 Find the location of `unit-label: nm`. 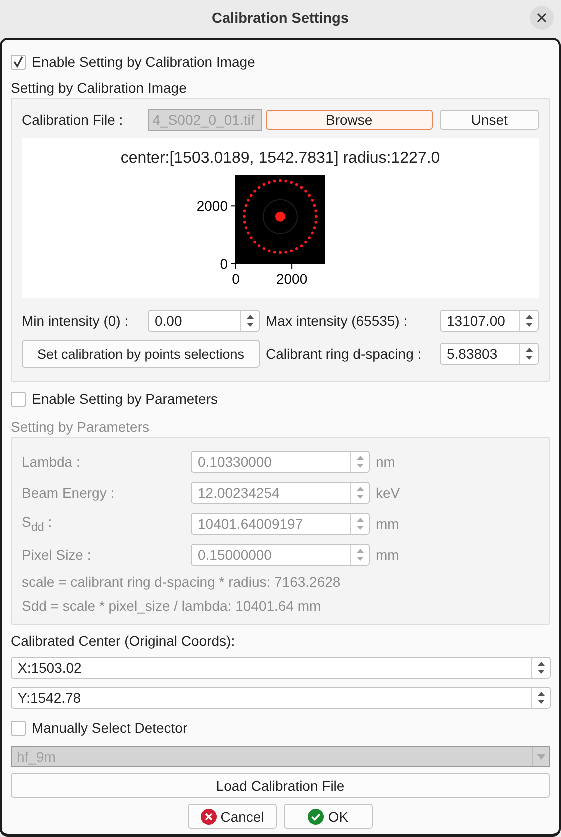

unit-label: nm is located at coordinates (386, 462).